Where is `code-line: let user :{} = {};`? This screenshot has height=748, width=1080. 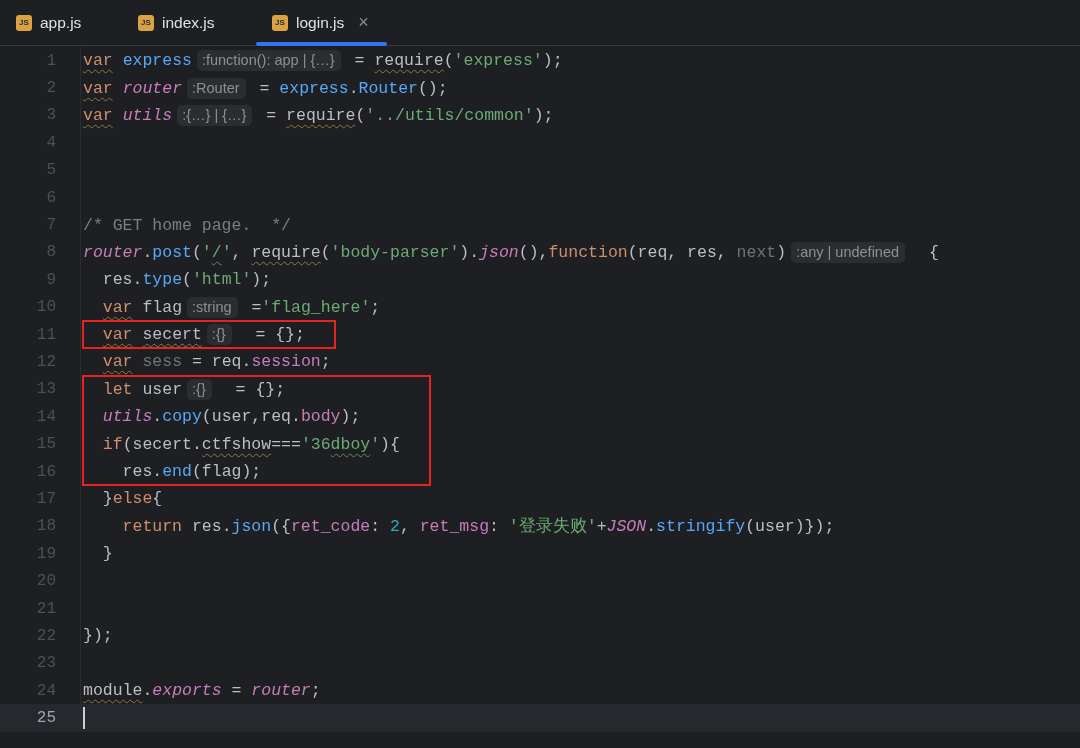 code-line: let user :{} = {}; is located at coordinates (193, 389).